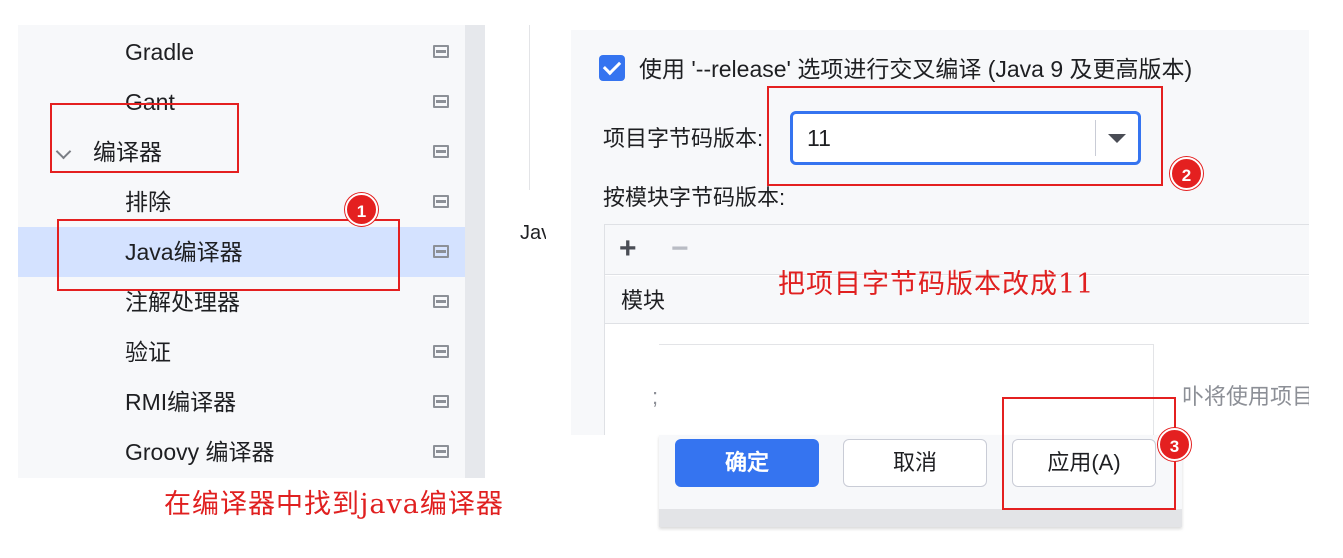 The image size is (1343, 558). Describe the element at coordinates (148, 202) in the screenshot. I see `tree-item-label: 排除` at that location.